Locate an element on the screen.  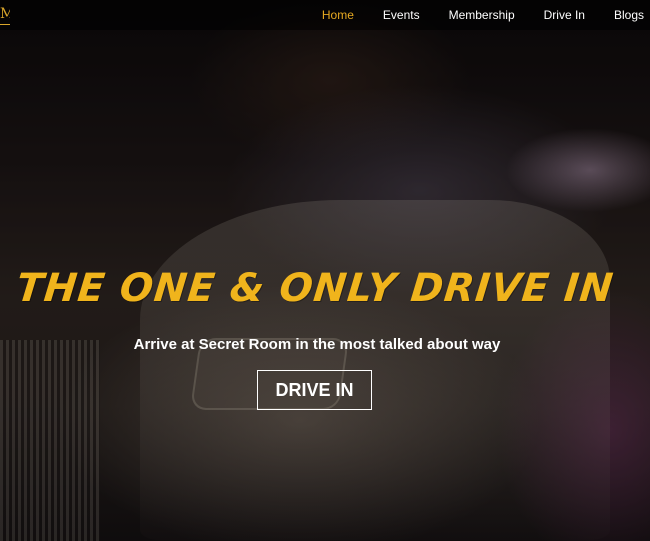
nav-item-drive-in: Drive In is located at coordinates (564, 15).